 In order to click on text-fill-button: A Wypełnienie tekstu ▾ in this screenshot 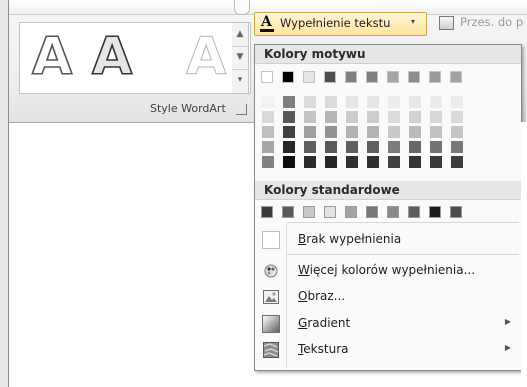, I will do `click(340, 24)`.